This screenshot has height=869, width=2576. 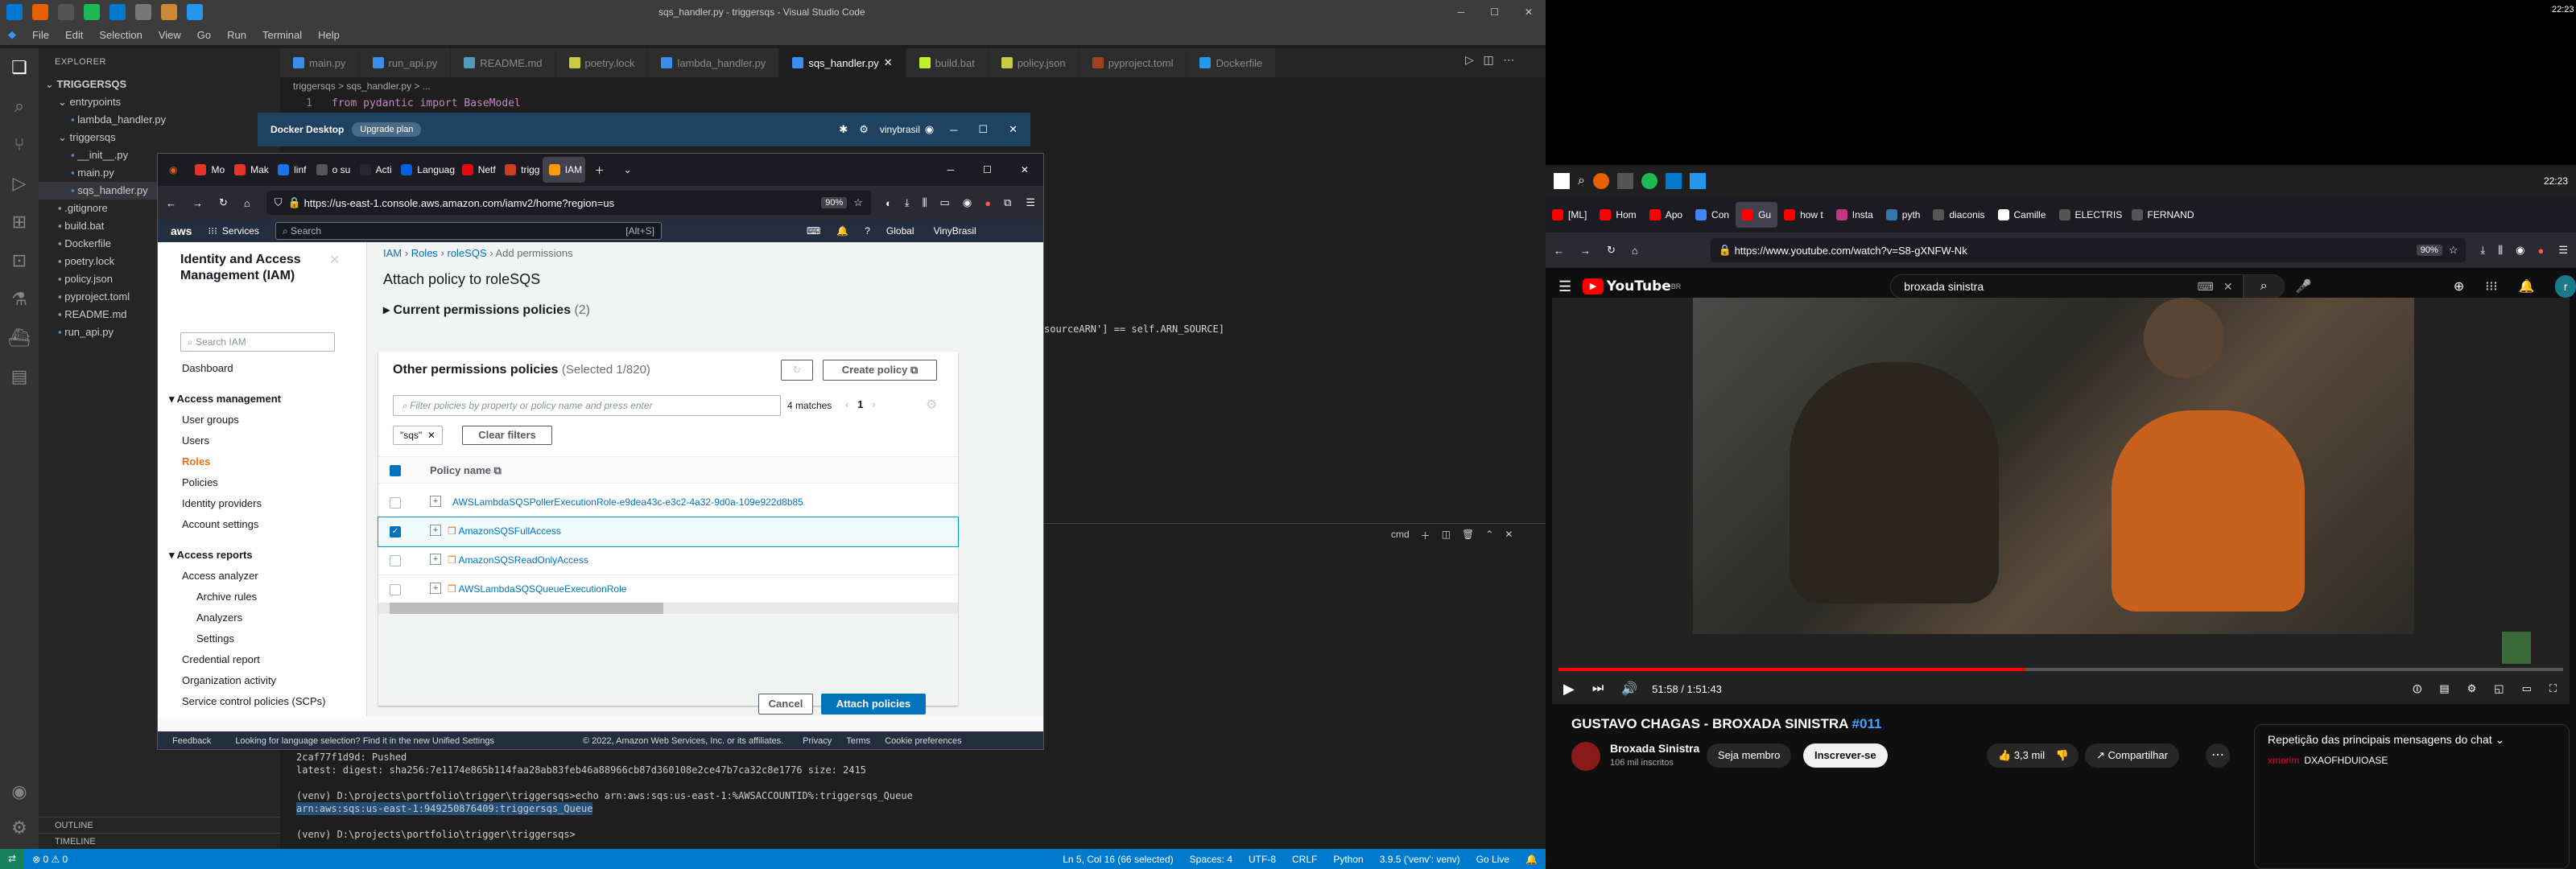 What do you see at coordinates (1569, 689) in the screenshot?
I see `play-button-icon: ▶` at bounding box center [1569, 689].